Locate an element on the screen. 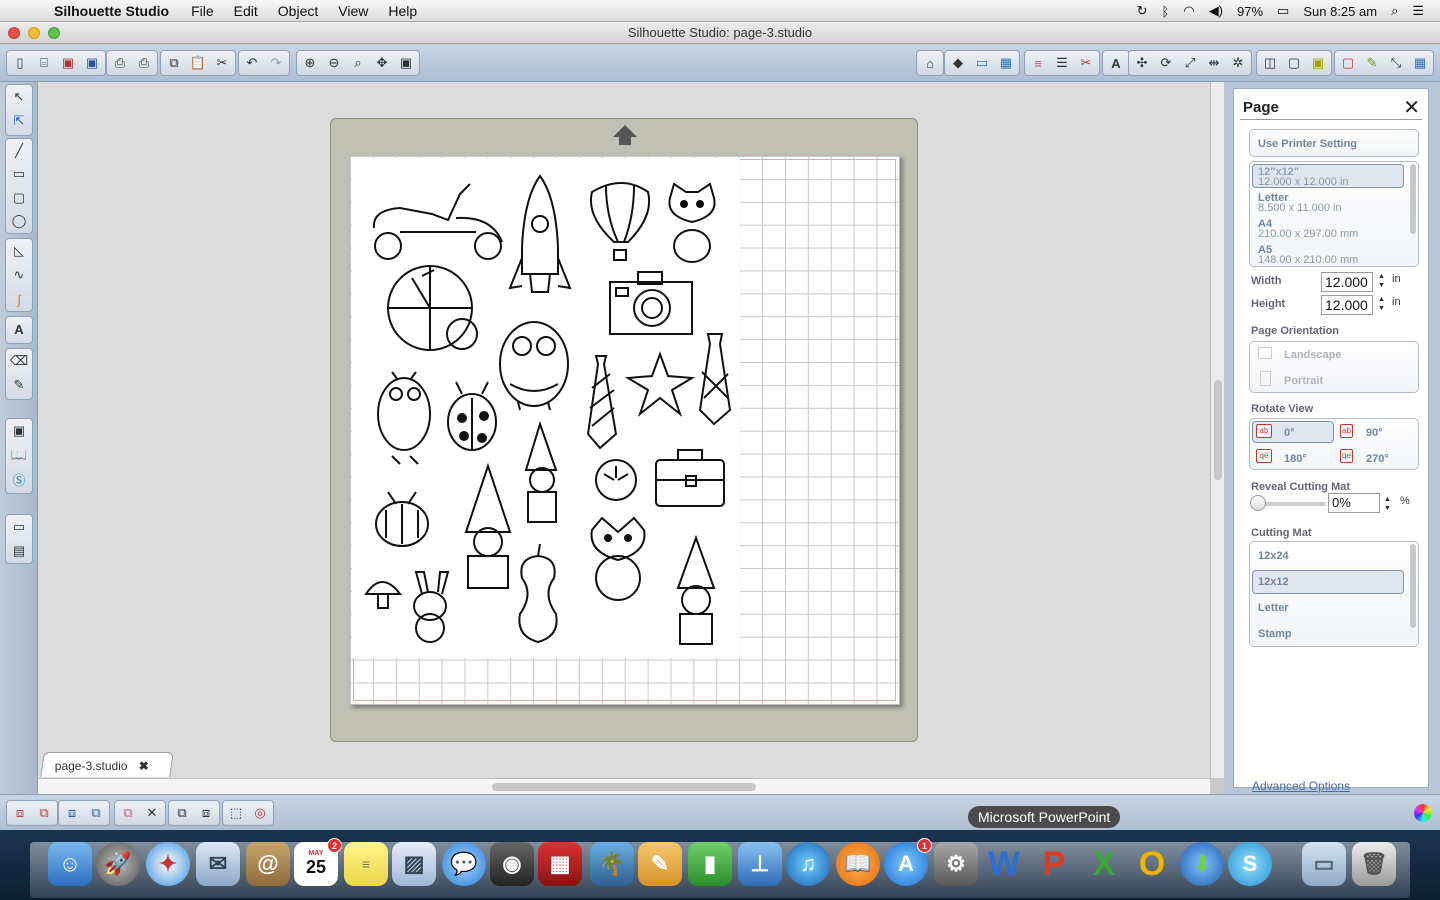 The height and width of the screenshot is (900, 1440). paste-icon: 📋 is located at coordinates (198, 63).